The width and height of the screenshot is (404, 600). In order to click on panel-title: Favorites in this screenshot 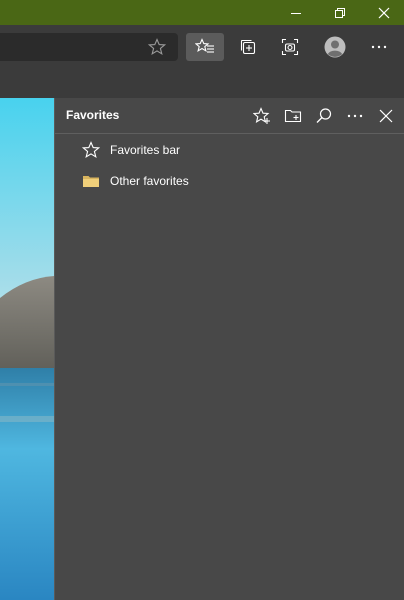, I will do `click(93, 115)`.